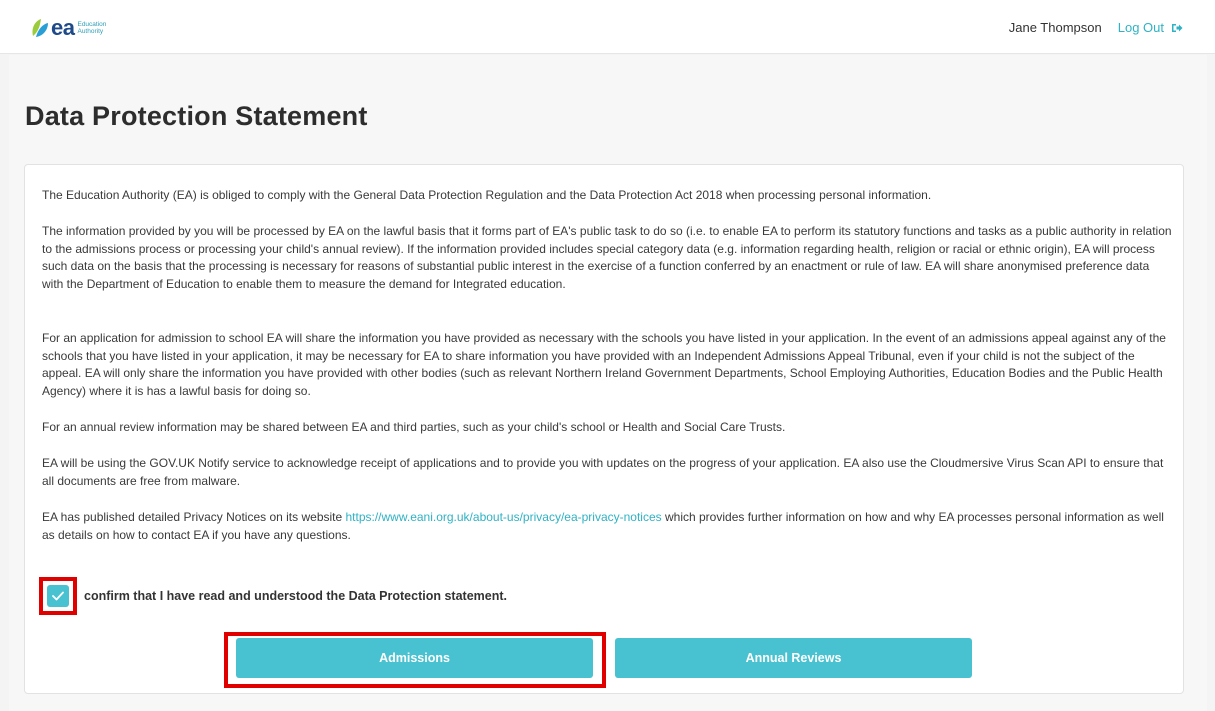 The width and height of the screenshot is (1215, 711). What do you see at coordinates (92, 24) in the screenshot?
I see `logo-subtitle-line1: Education` at bounding box center [92, 24].